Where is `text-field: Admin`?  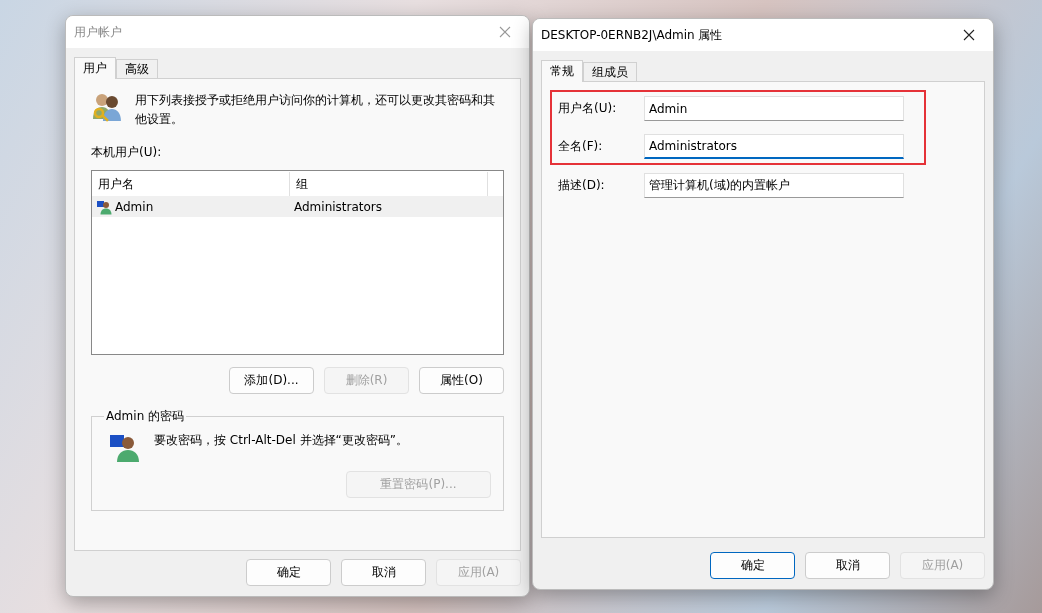
text-field: Admin is located at coordinates (774, 108).